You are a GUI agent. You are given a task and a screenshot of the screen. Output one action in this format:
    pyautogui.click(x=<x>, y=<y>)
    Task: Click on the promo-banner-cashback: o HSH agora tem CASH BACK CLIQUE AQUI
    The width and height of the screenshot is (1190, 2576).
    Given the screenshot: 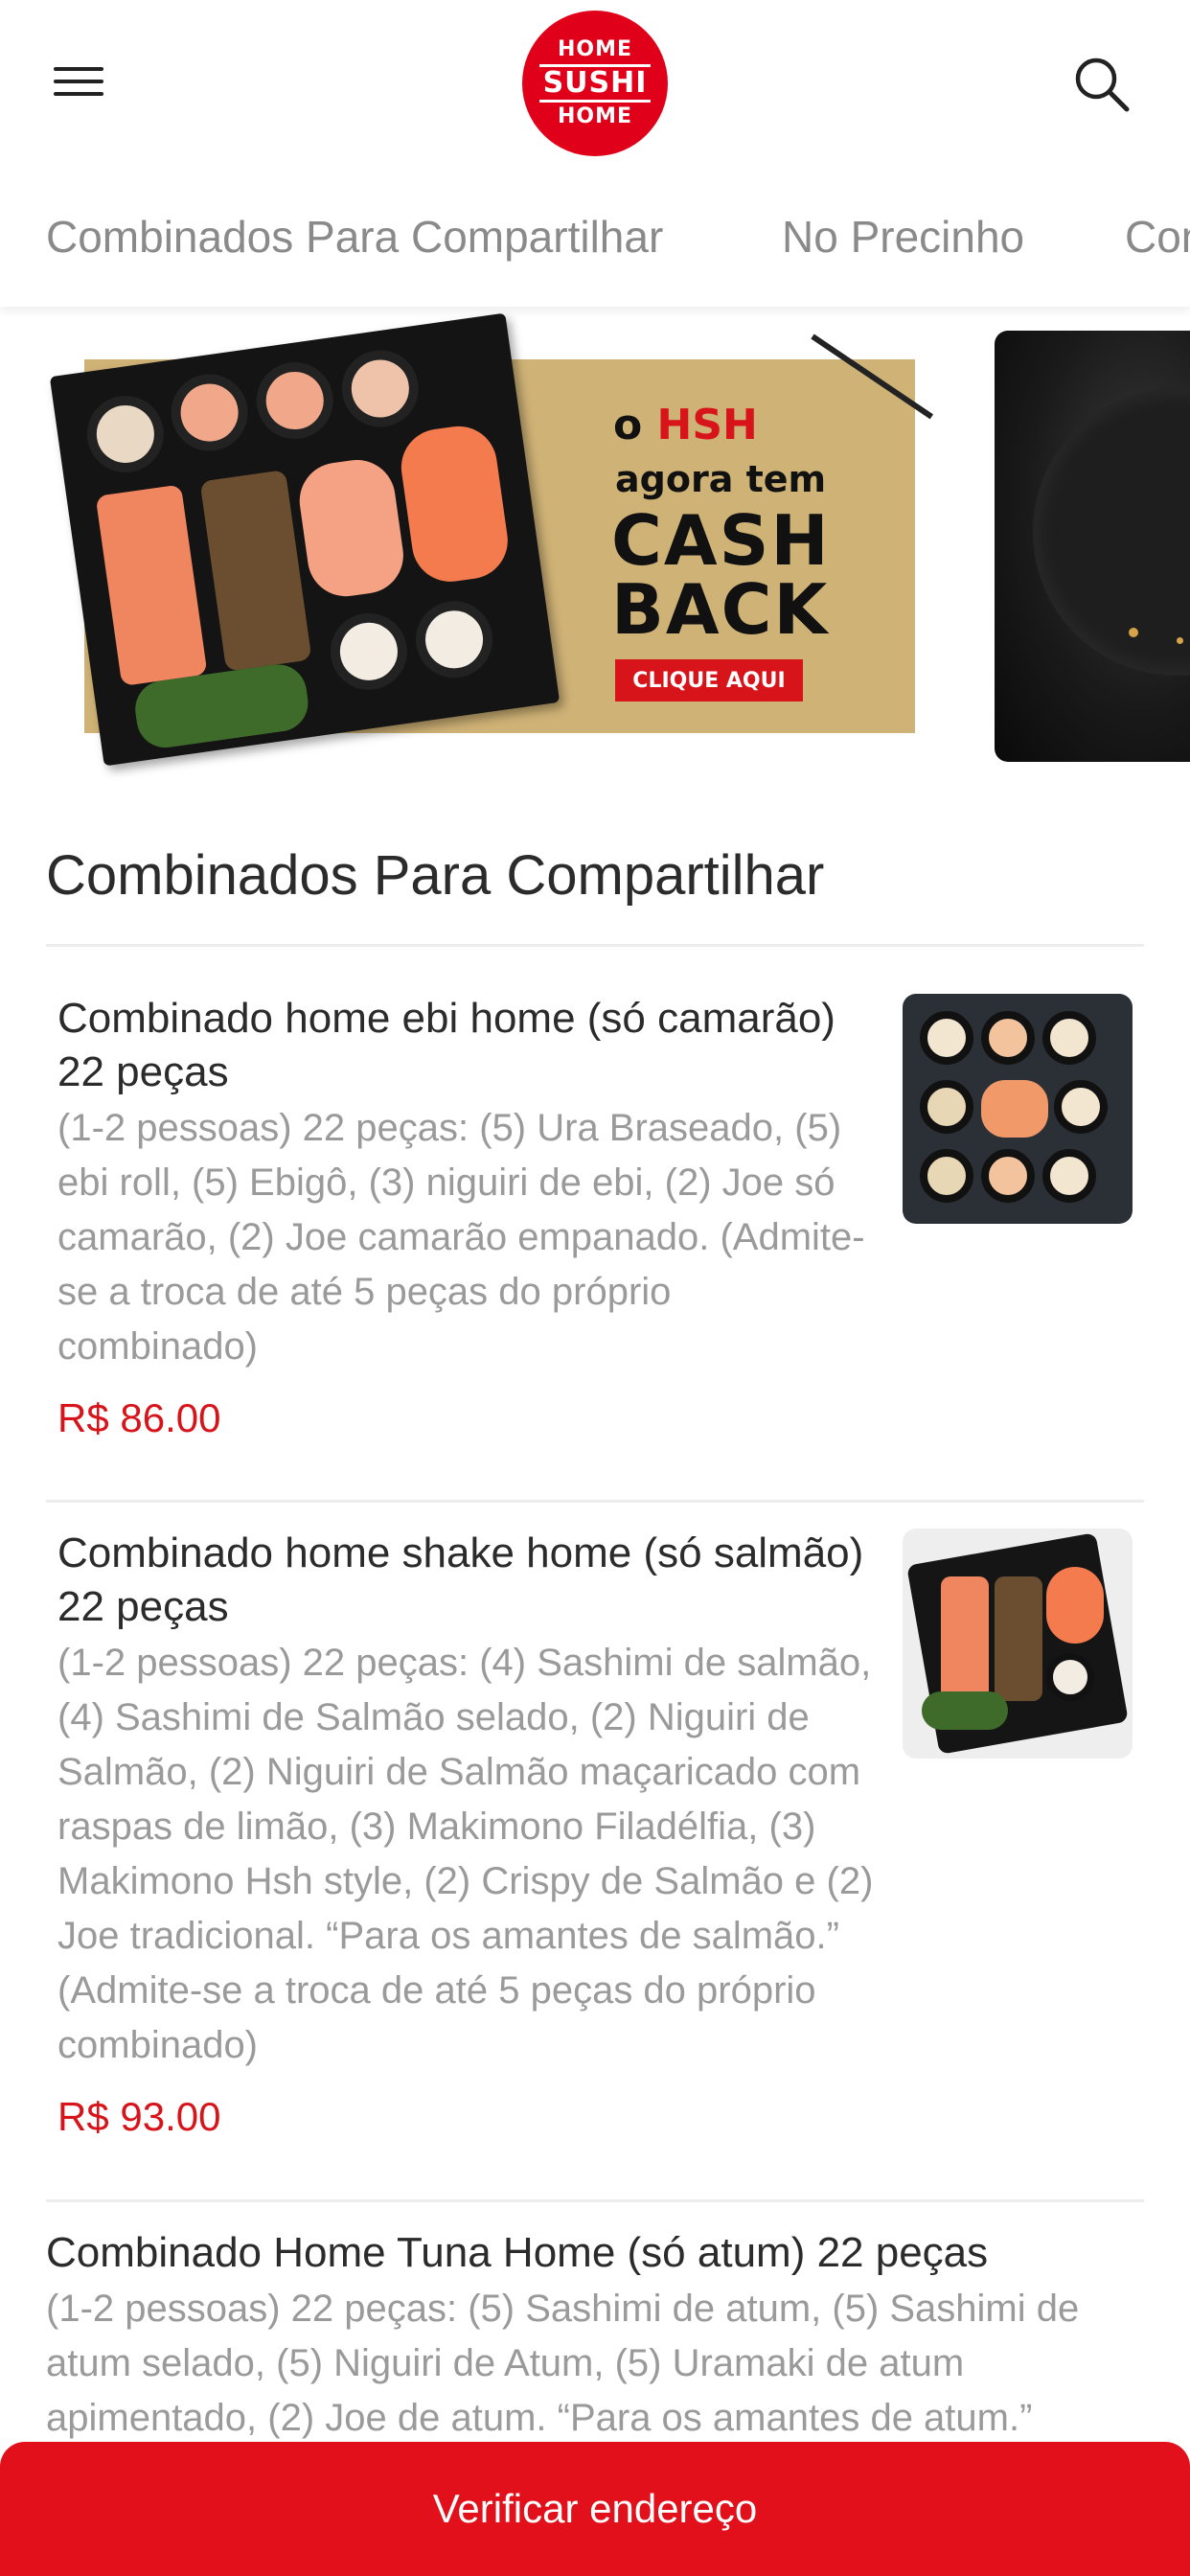 What is the action you would take?
    pyautogui.click(x=498, y=539)
    